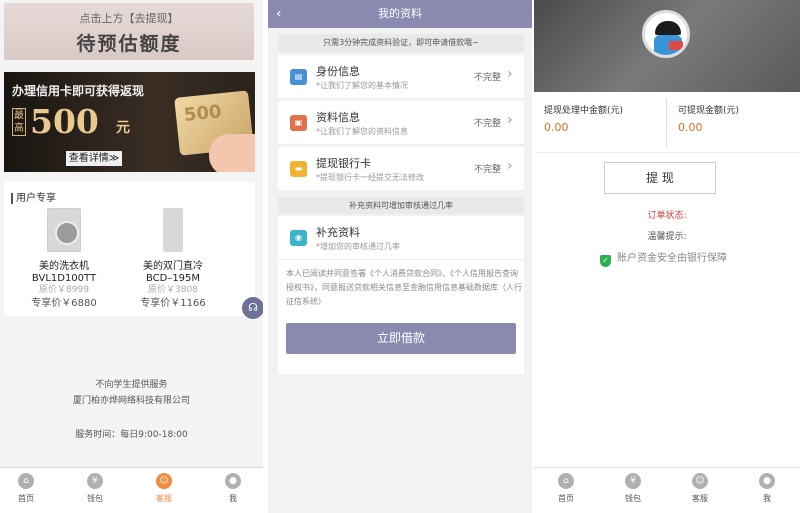  What do you see at coordinates (709, 111) in the screenshot?
I see `available-label: 可提现金额(元)` at bounding box center [709, 111].